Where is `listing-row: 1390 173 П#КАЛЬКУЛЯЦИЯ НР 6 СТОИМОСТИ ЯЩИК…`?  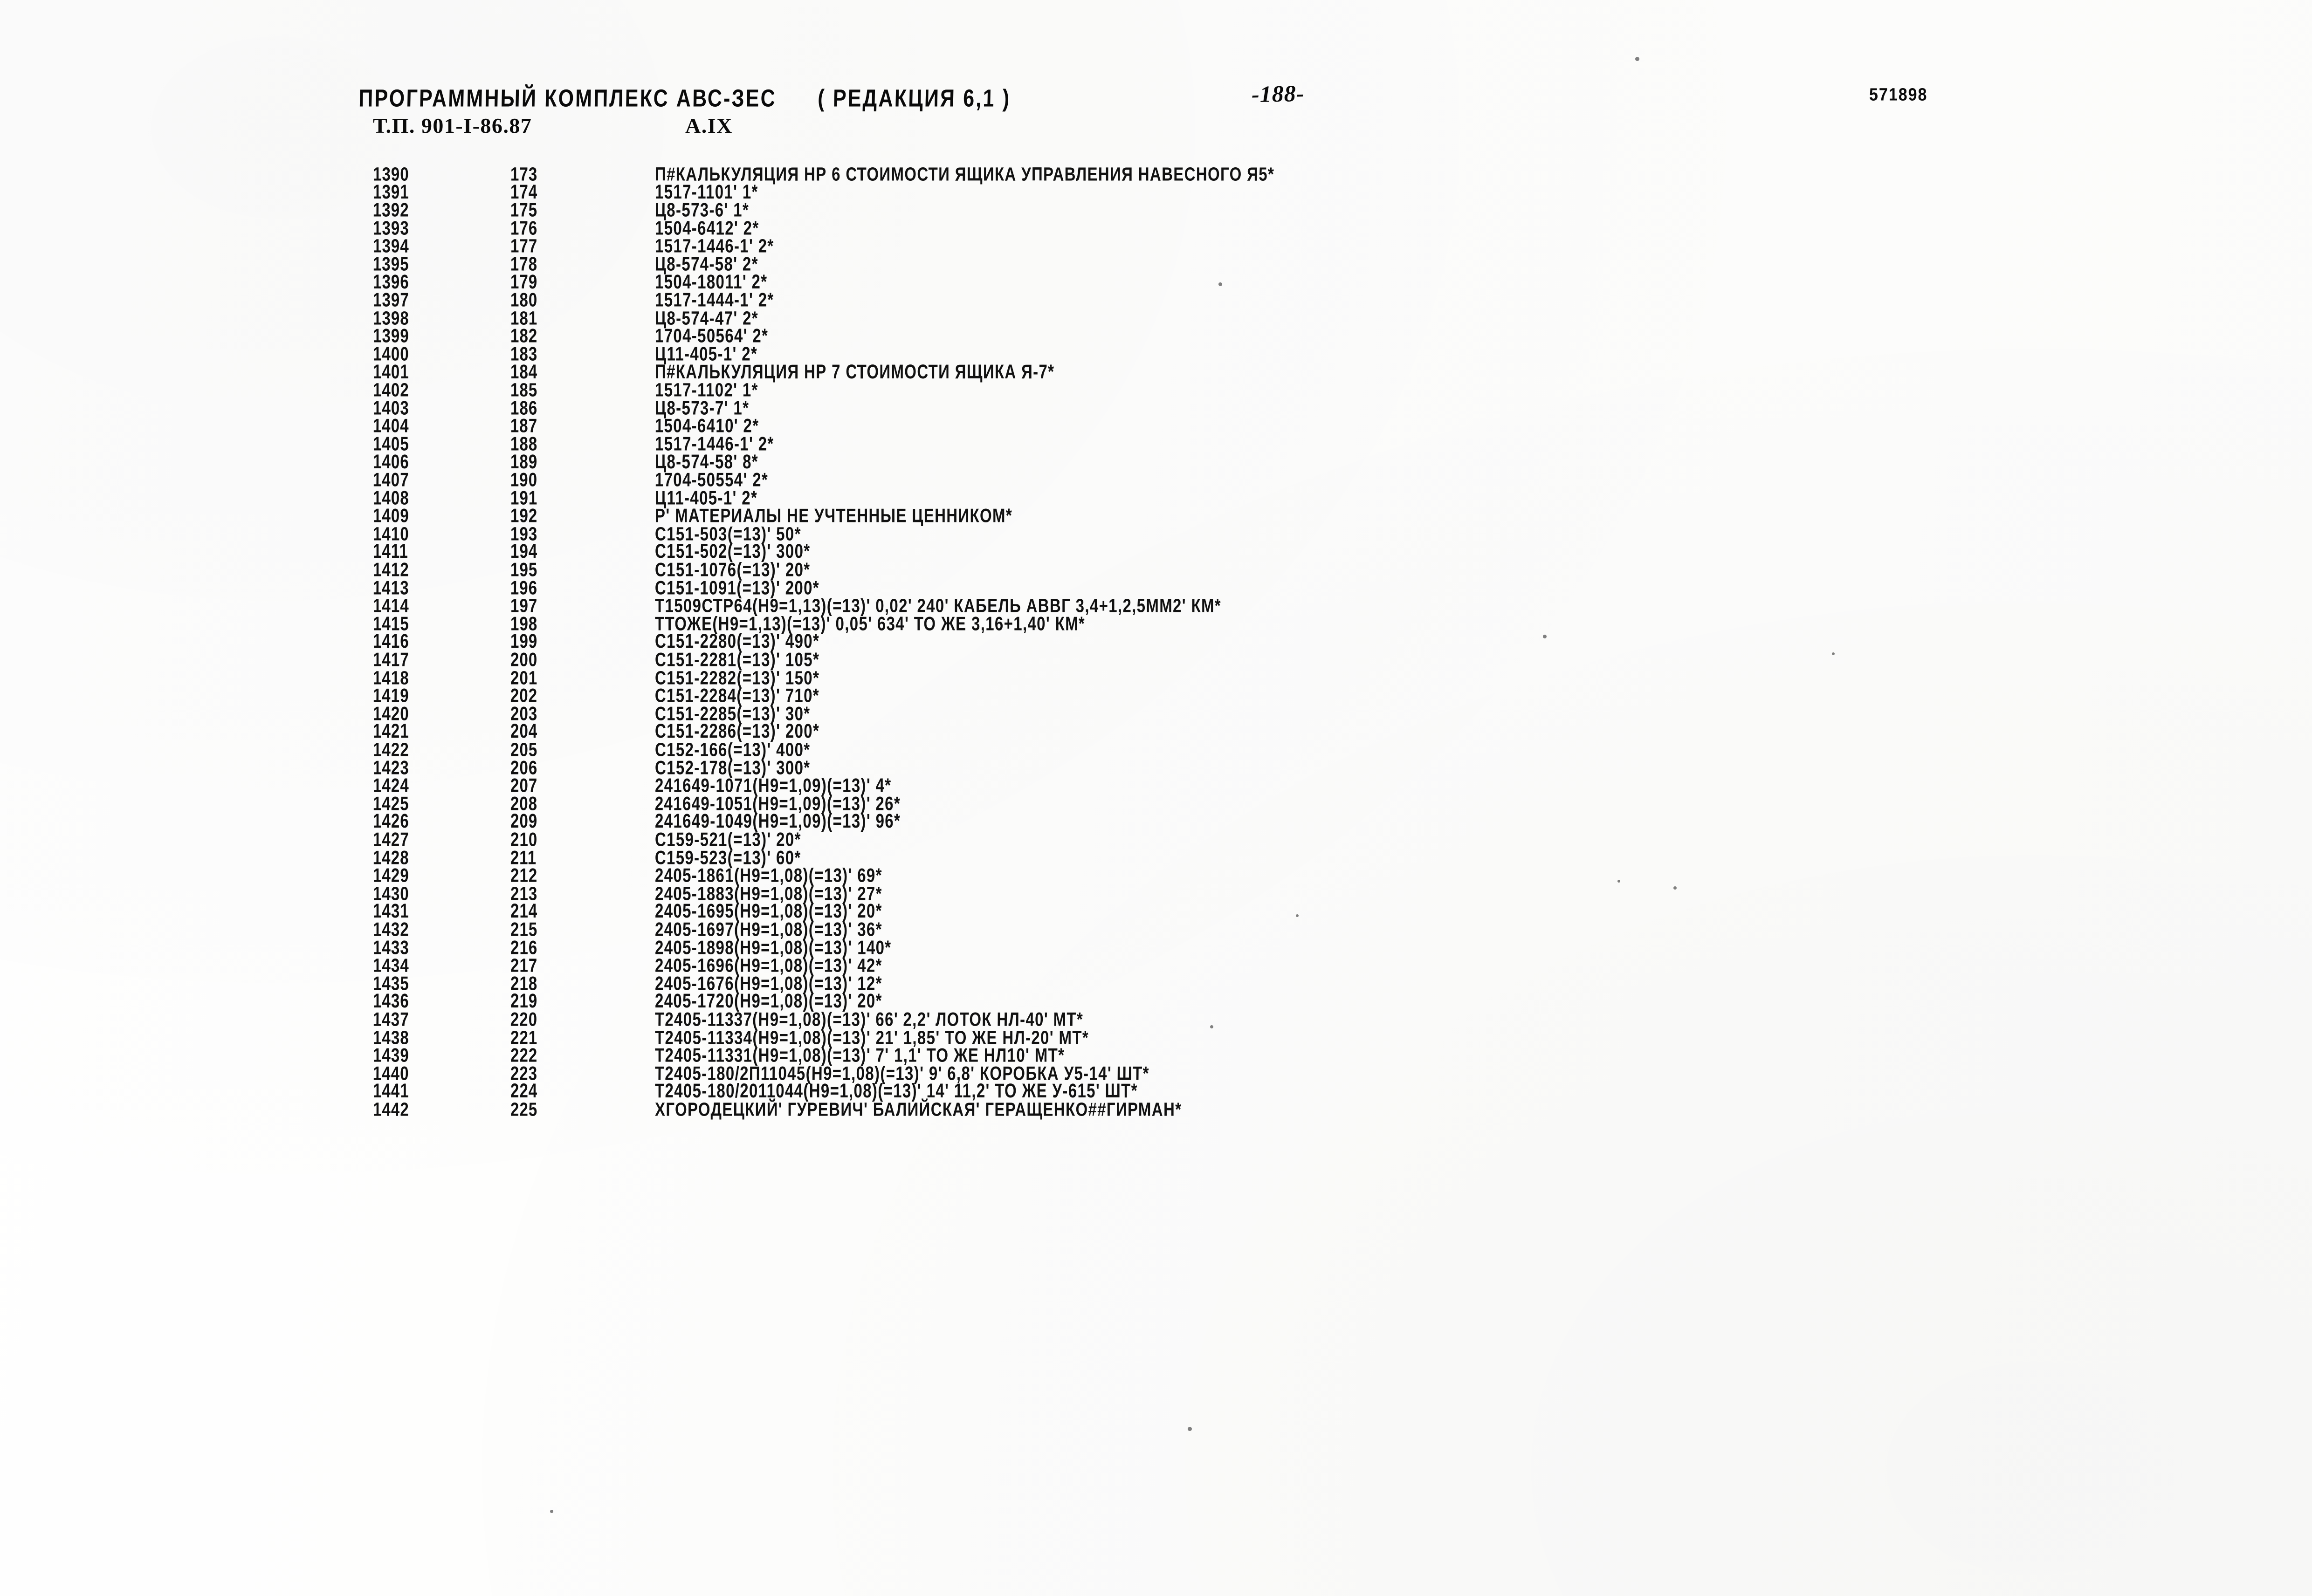
listing-row: 1390 173 П#КАЛЬКУЛЯЦИЯ НР 6 СТОИМОСТИ ЯЩИК… is located at coordinates (1156, 174).